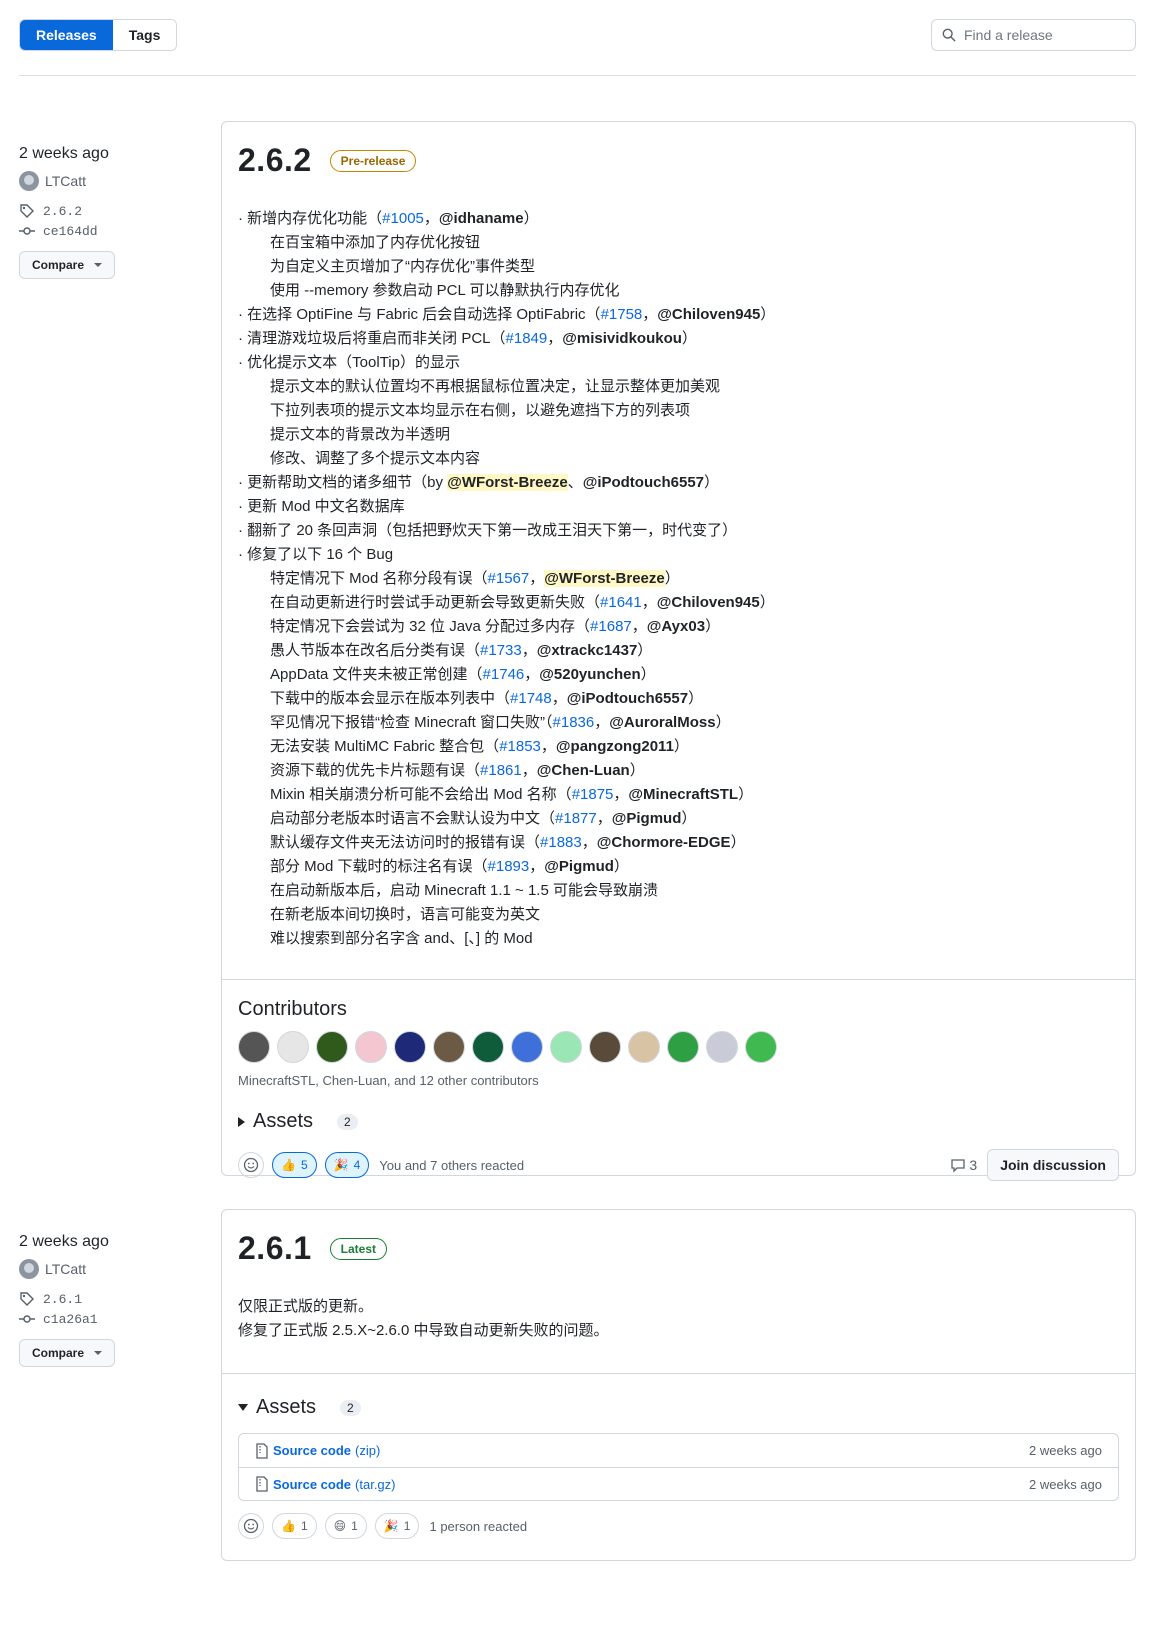 The width and height of the screenshot is (1151, 1631). I want to click on reaction-hooray: 🎉 4, so click(347, 1165).